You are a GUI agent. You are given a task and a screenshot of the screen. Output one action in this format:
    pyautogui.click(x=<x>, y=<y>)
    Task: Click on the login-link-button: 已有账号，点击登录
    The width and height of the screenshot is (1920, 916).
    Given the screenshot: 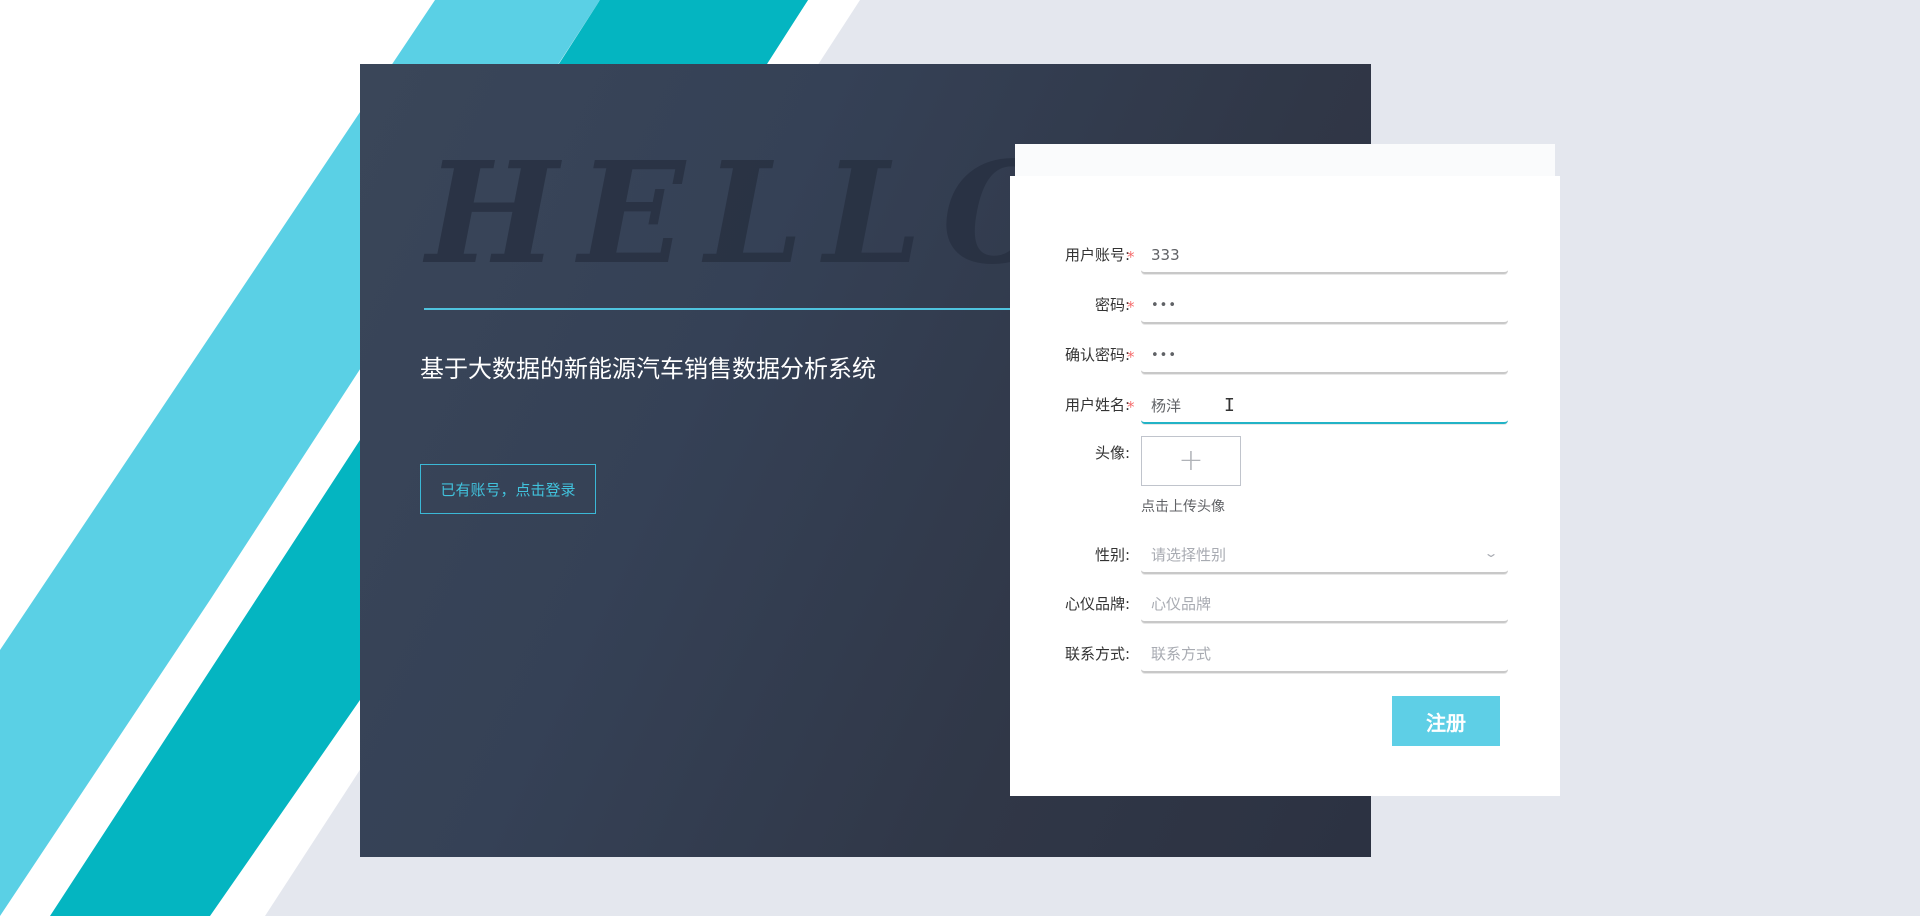 What is the action you would take?
    pyautogui.click(x=508, y=489)
    